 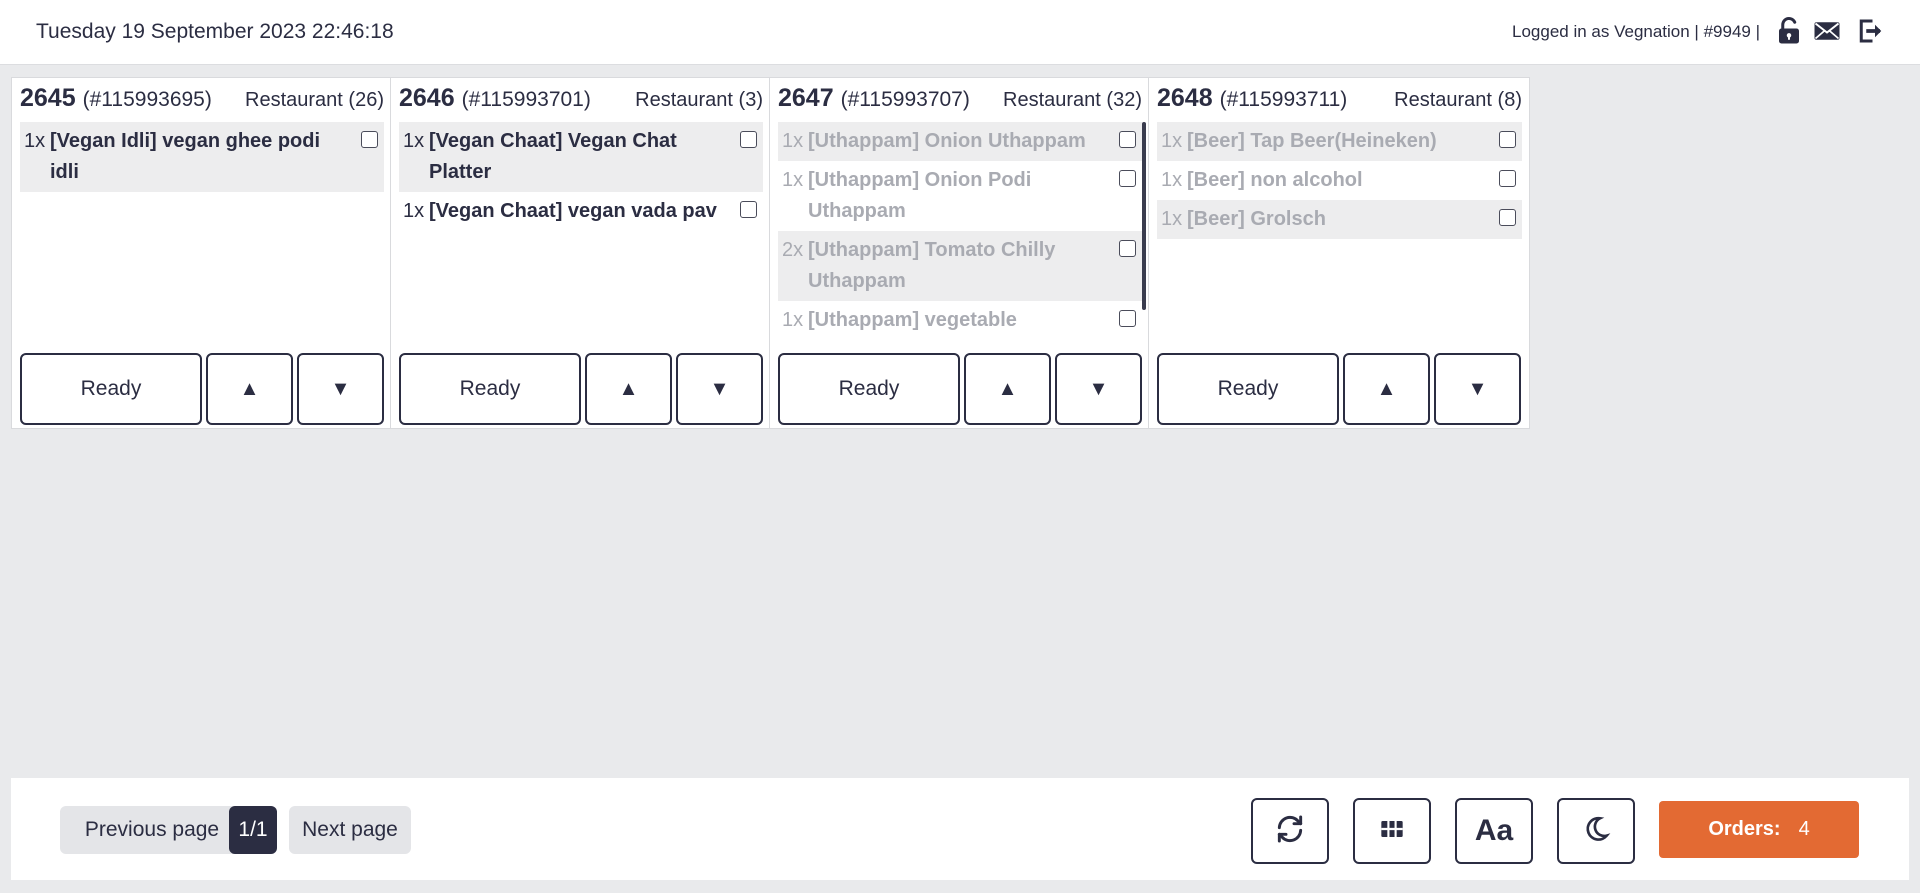 I want to click on font-size-icon: Aa, so click(x=1494, y=830).